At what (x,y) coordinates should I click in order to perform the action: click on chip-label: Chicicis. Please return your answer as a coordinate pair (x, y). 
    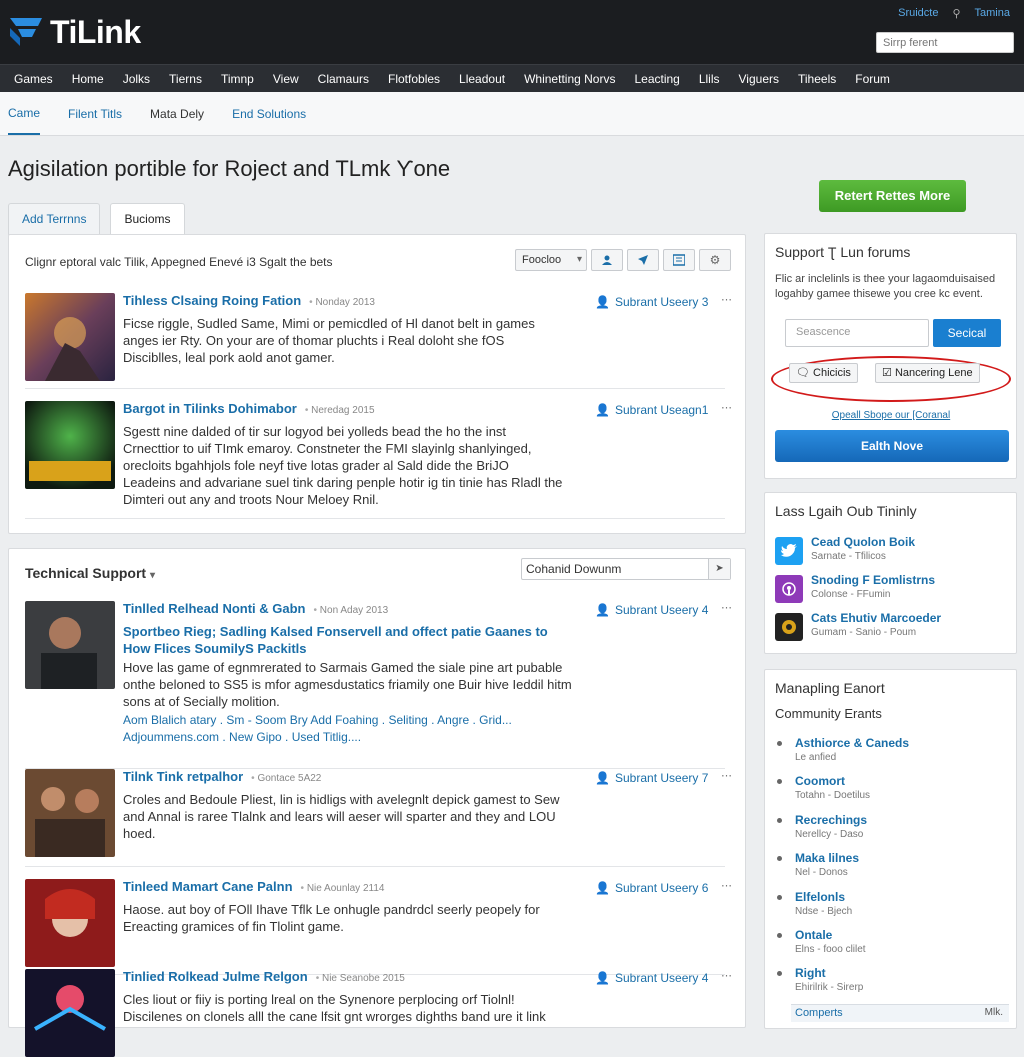
    Looking at the image, I should click on (832, 373).